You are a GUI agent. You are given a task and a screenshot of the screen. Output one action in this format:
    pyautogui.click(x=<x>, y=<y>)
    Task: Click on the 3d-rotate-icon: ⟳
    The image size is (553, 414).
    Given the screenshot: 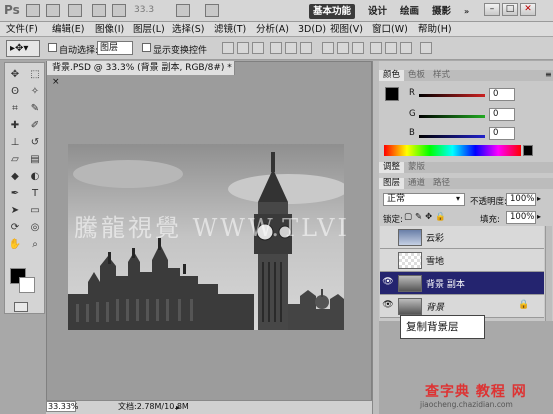 What is the action you would take?
    pyautogui.click(x=15, y=227)
    